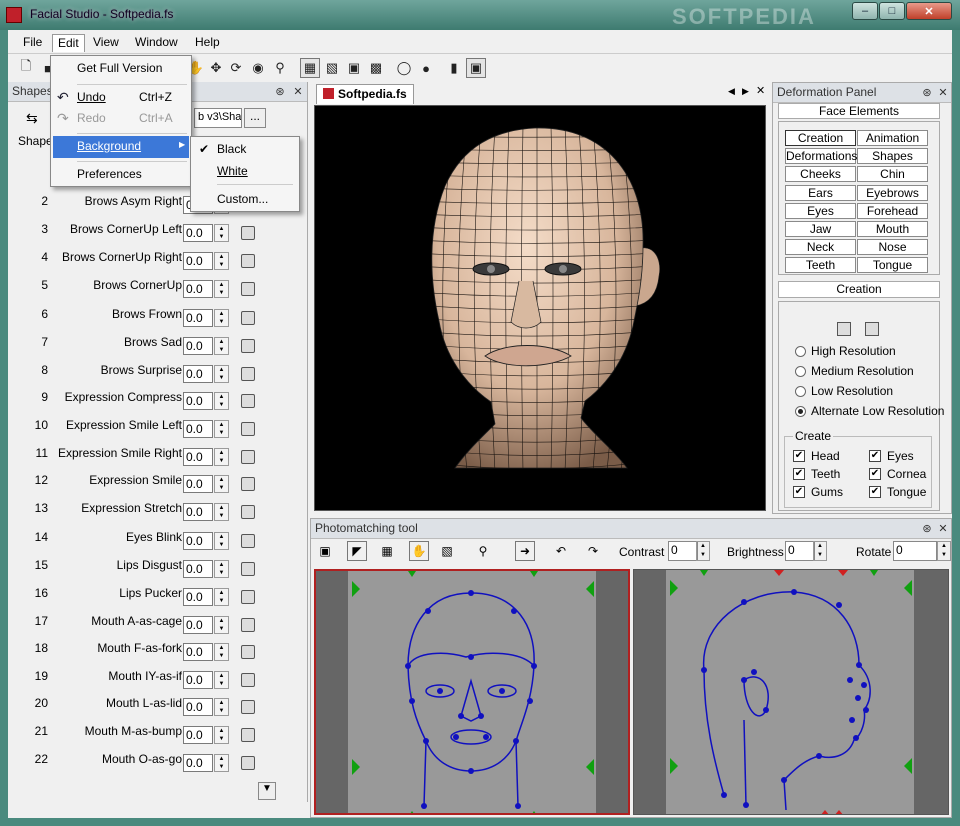 The width and height of the screenshot is (960, 826). What do you see at coordinates (454, 68) in the screenshot?
I see `panel-toggle-icon: ▮` at bounding box center [454, 68].